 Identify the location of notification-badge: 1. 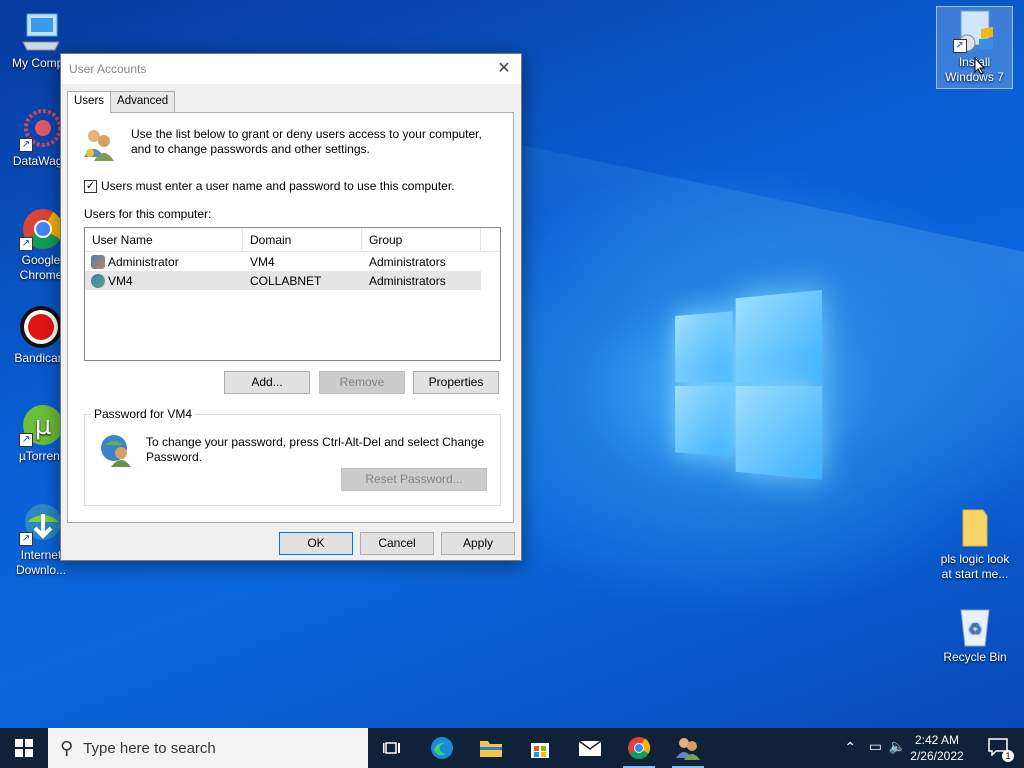
(1008, 756).